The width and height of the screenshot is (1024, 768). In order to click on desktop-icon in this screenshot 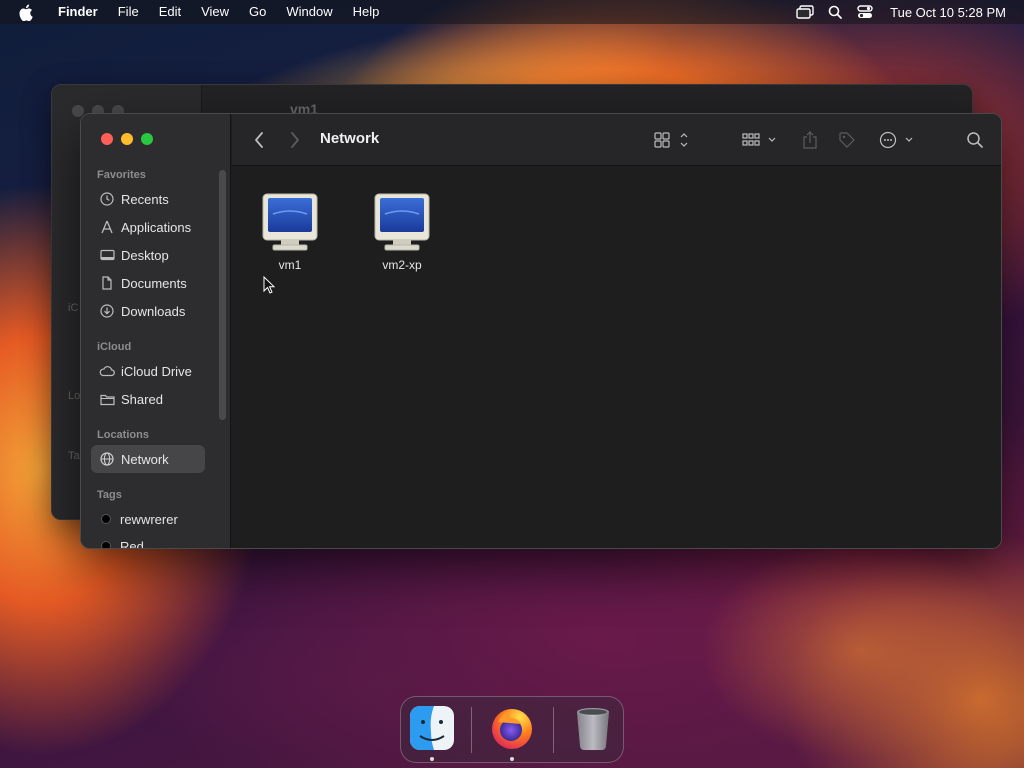, I will do `click(107, 255)`.